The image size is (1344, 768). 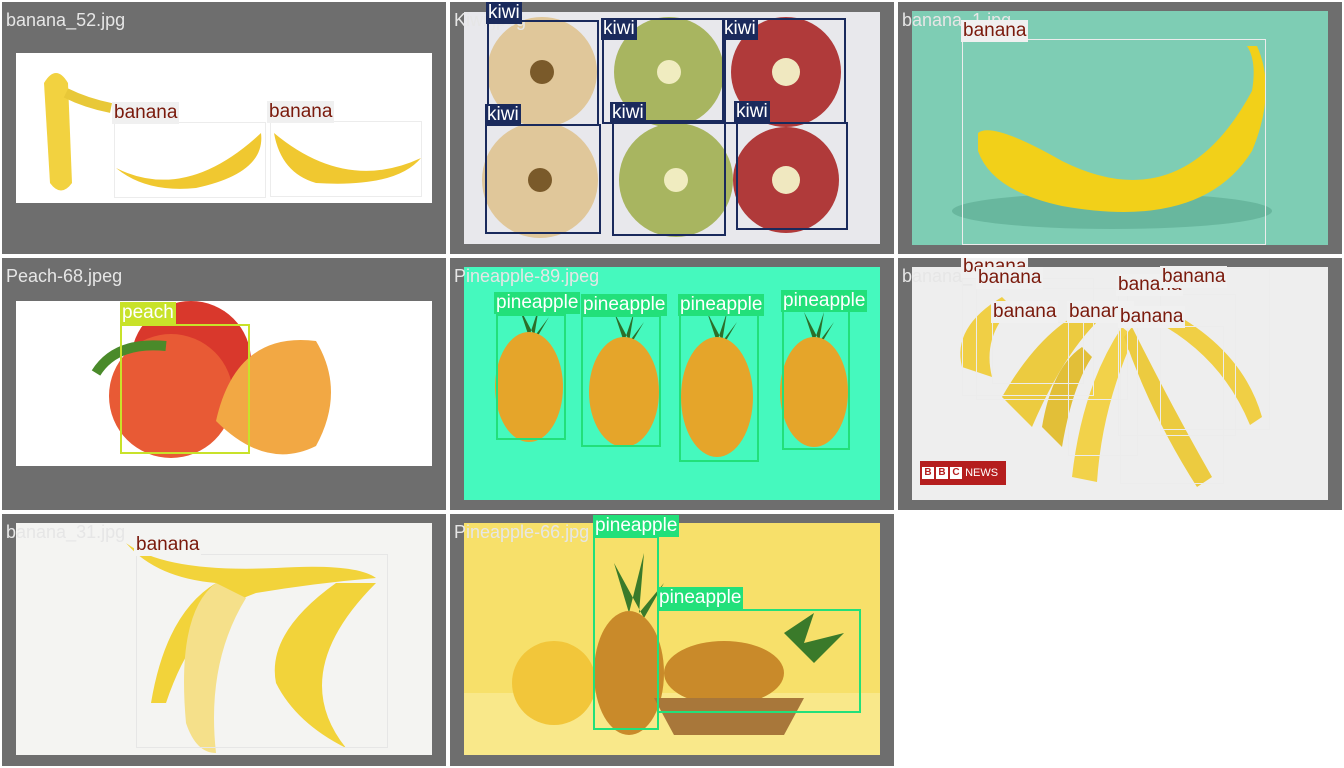 I want to click on bbc-news-logo: BBC NEWS, so click(x=963, y=473).